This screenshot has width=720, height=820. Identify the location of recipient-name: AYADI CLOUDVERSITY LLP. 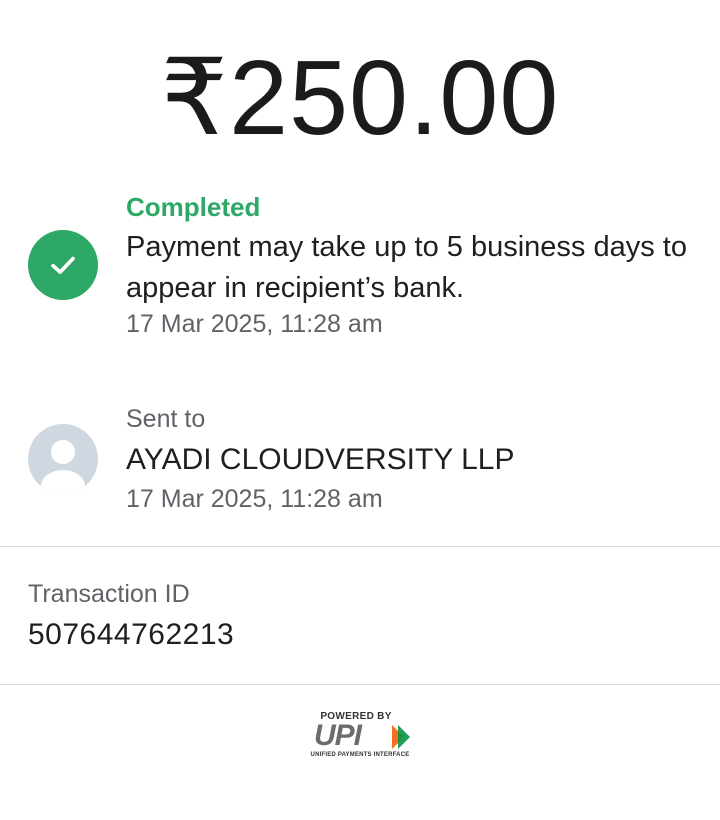
(320, 459).